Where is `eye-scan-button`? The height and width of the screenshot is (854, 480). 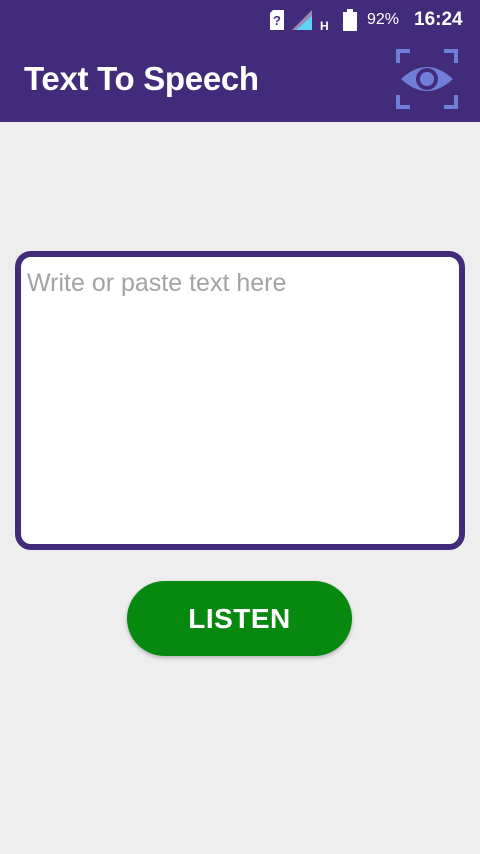 eye-scan-button is located at coordinates (427, 79).